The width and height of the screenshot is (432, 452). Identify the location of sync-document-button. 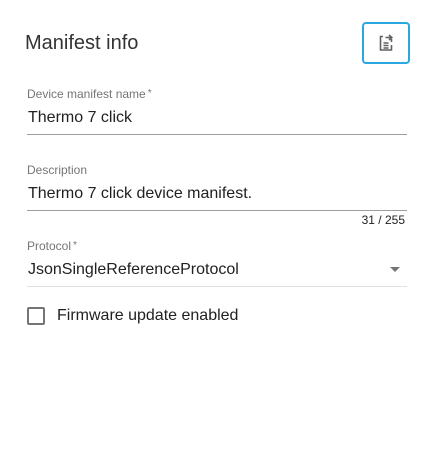
(386, 43).